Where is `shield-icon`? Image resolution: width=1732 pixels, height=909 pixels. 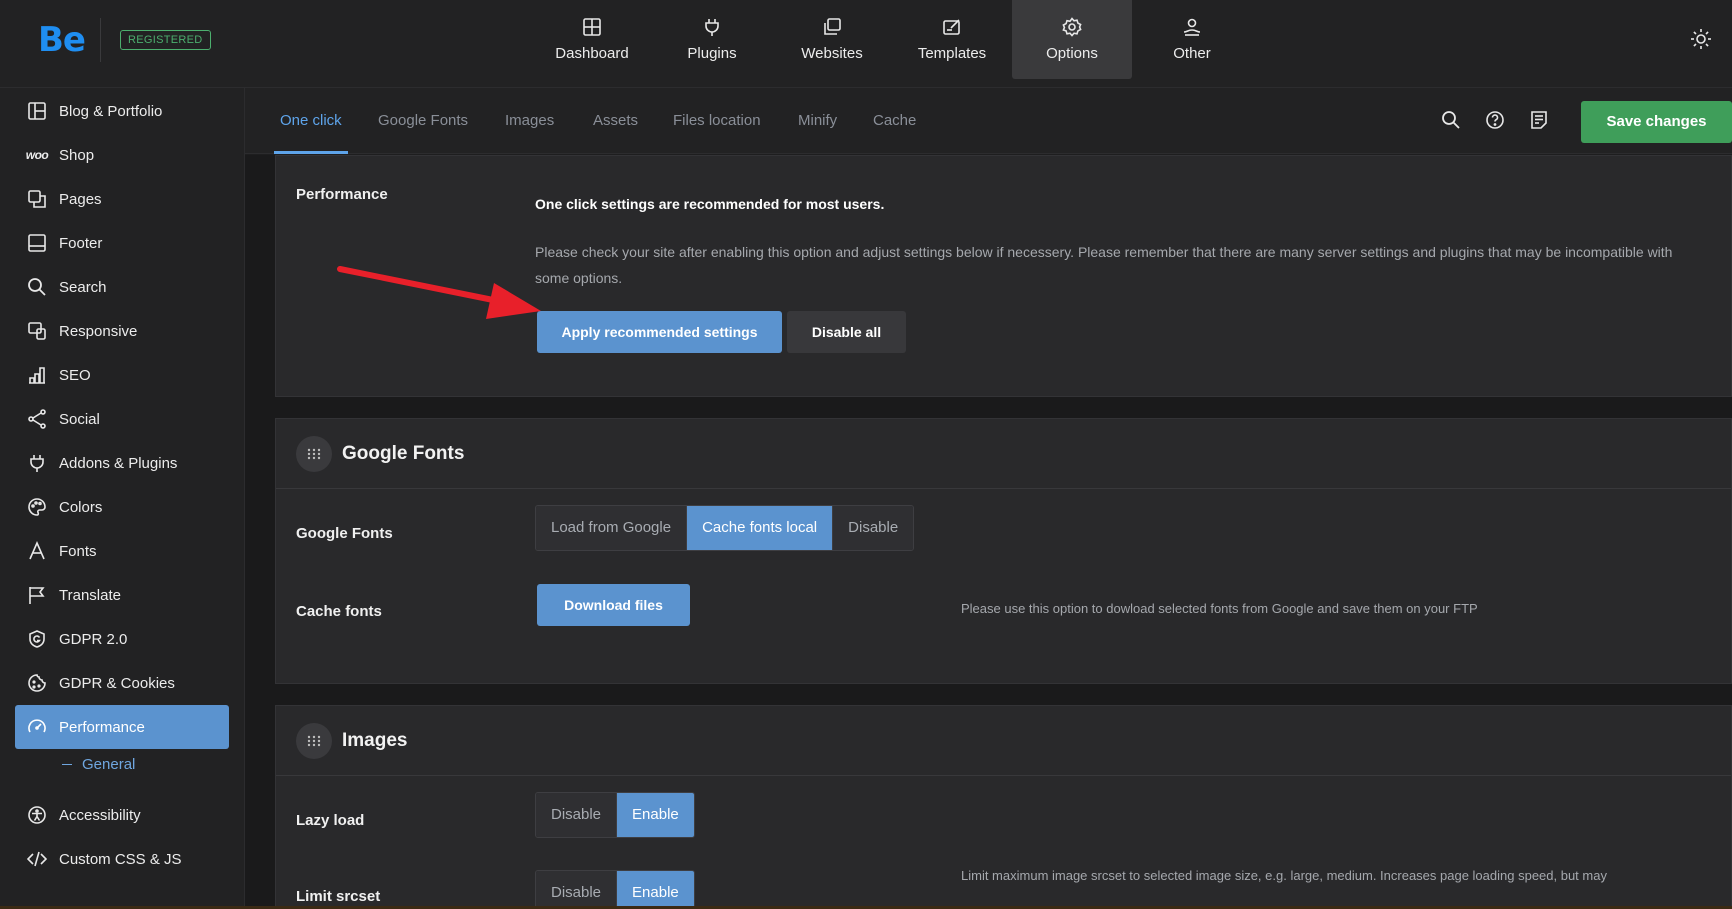 shield-icon is located at coordinates (37, 639).